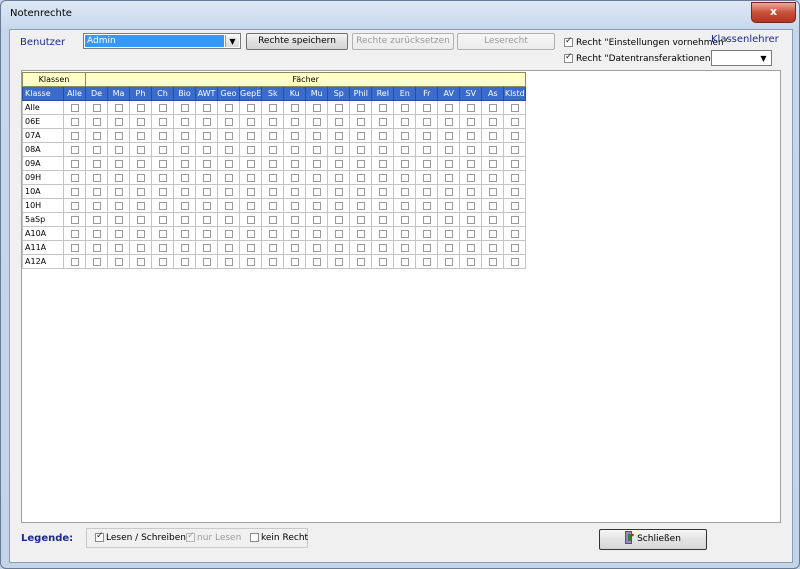 The width and height of the screenshot is (800, 569). Describe the element at coordinates (228, 93) in the screenshot. I see `column-header: Geo` at that location.